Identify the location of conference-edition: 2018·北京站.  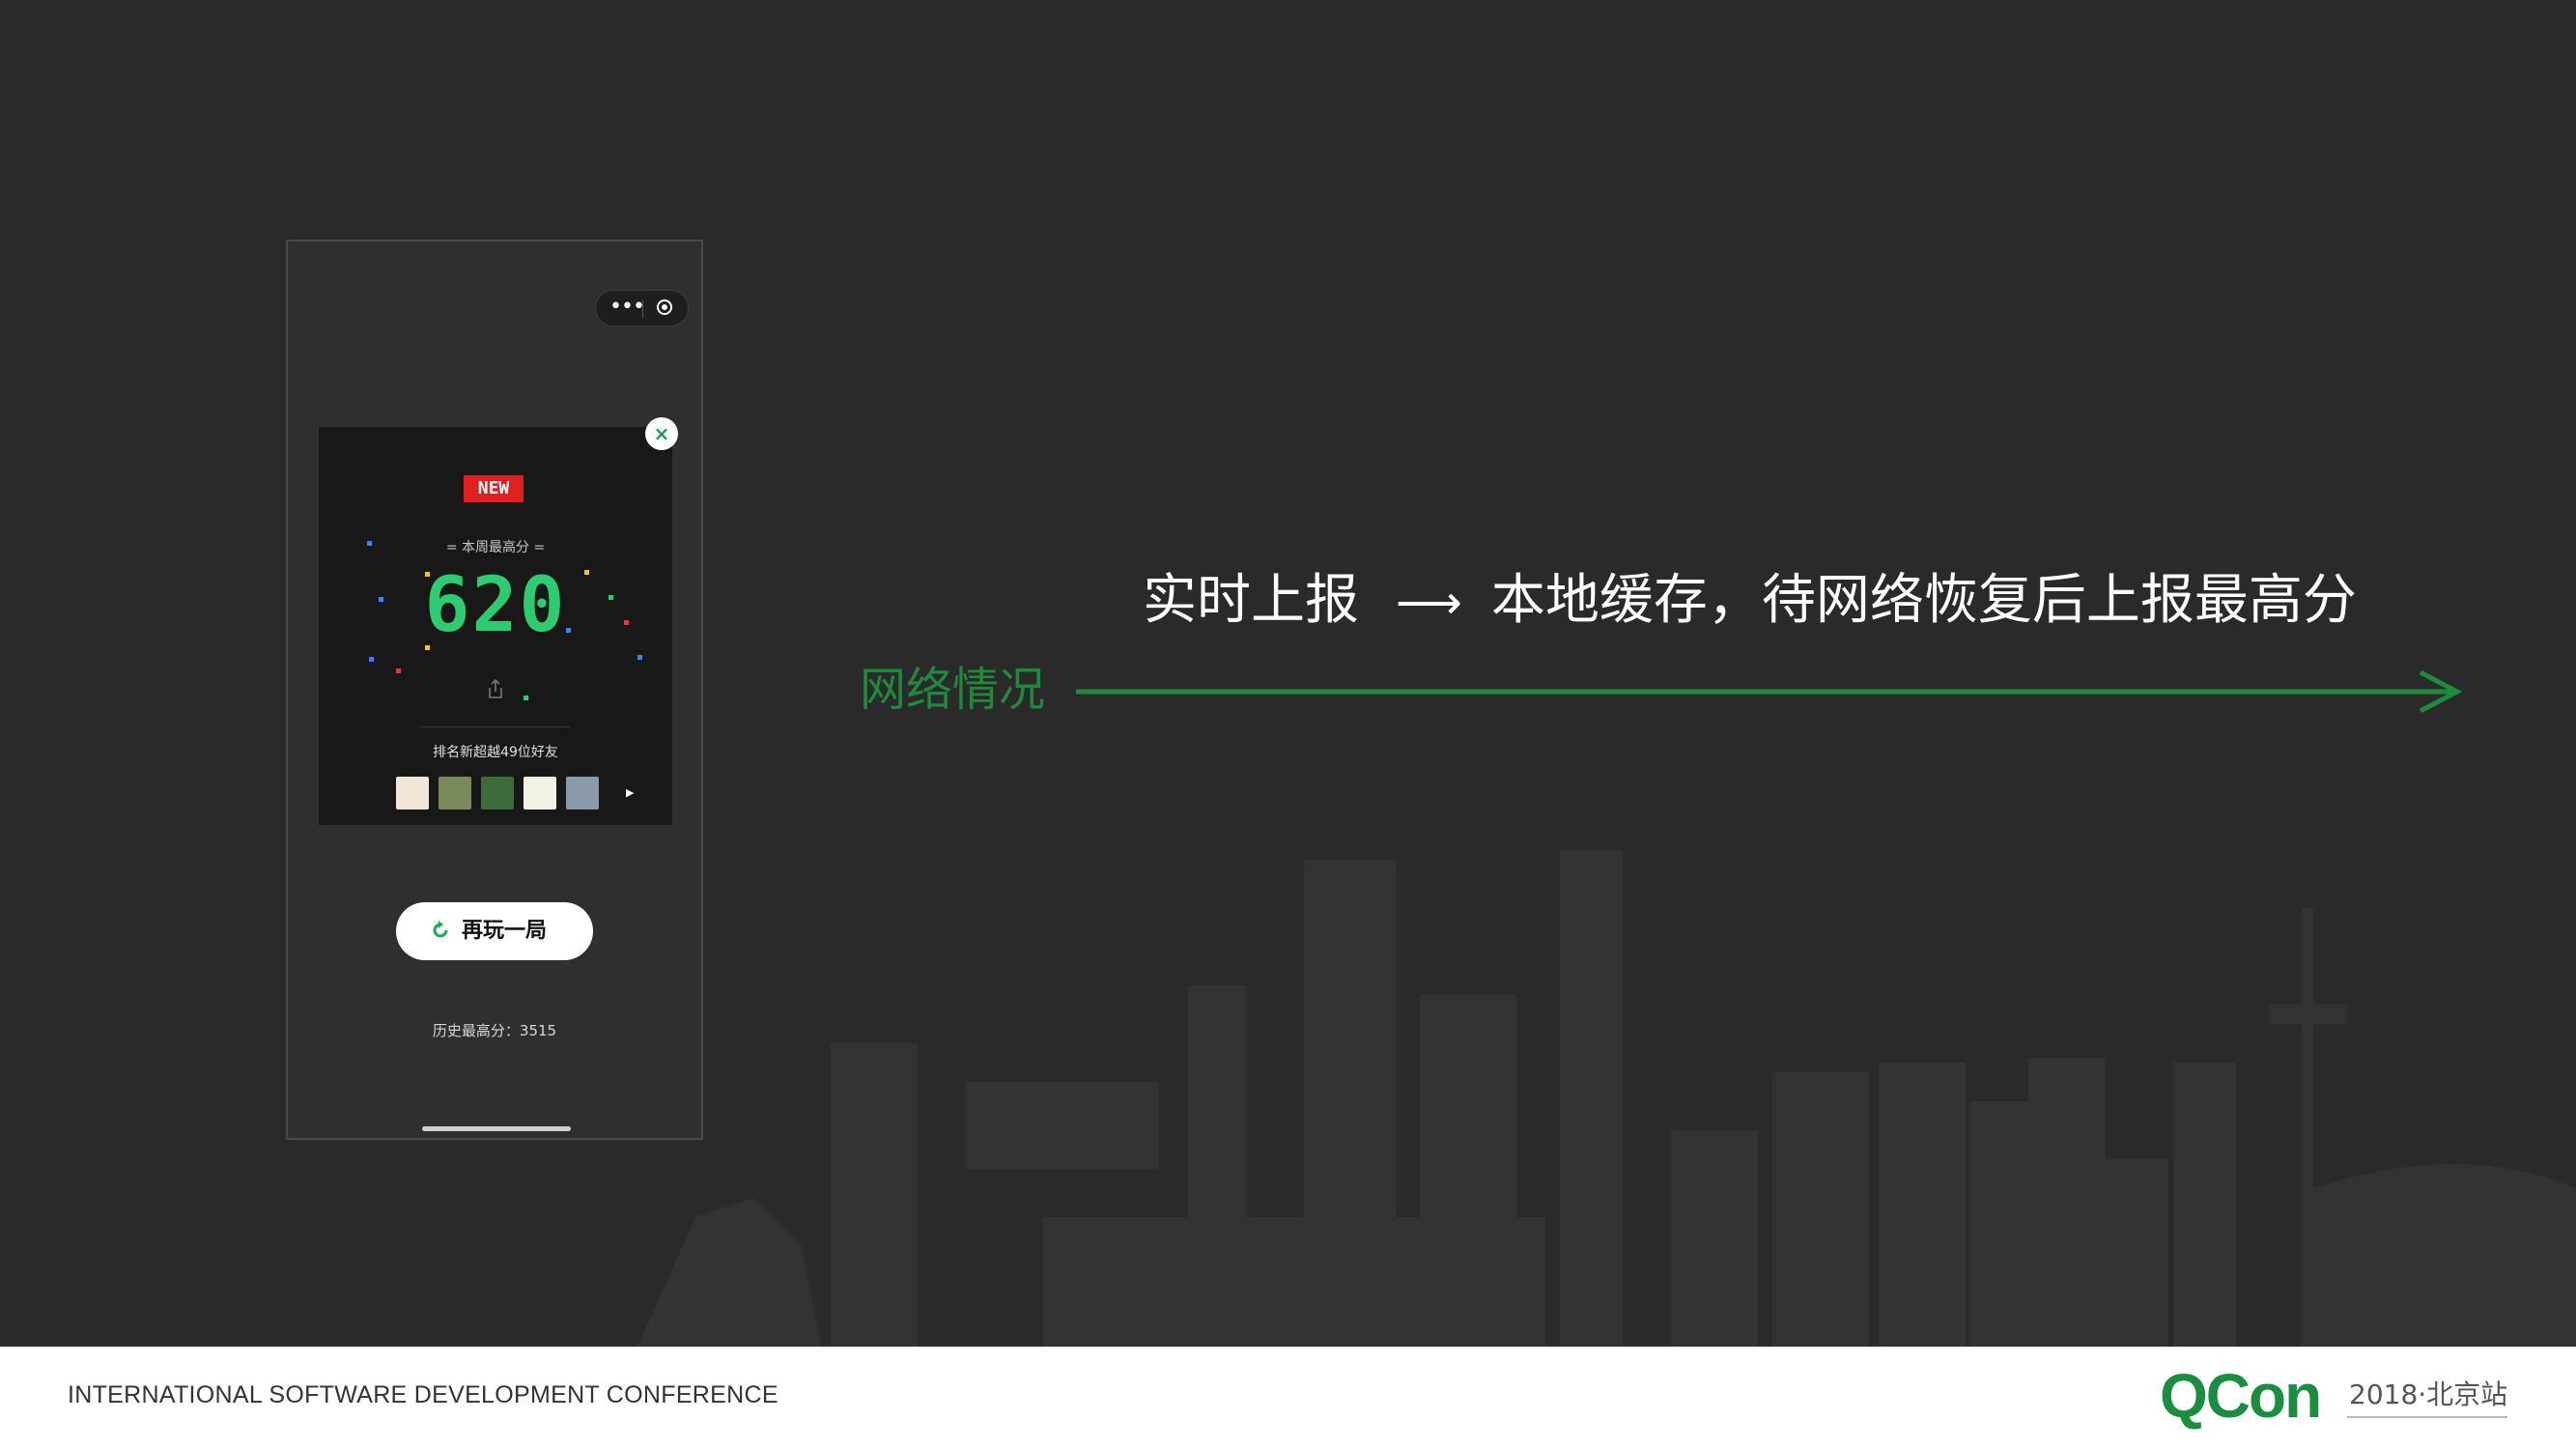
(2428, 1394).